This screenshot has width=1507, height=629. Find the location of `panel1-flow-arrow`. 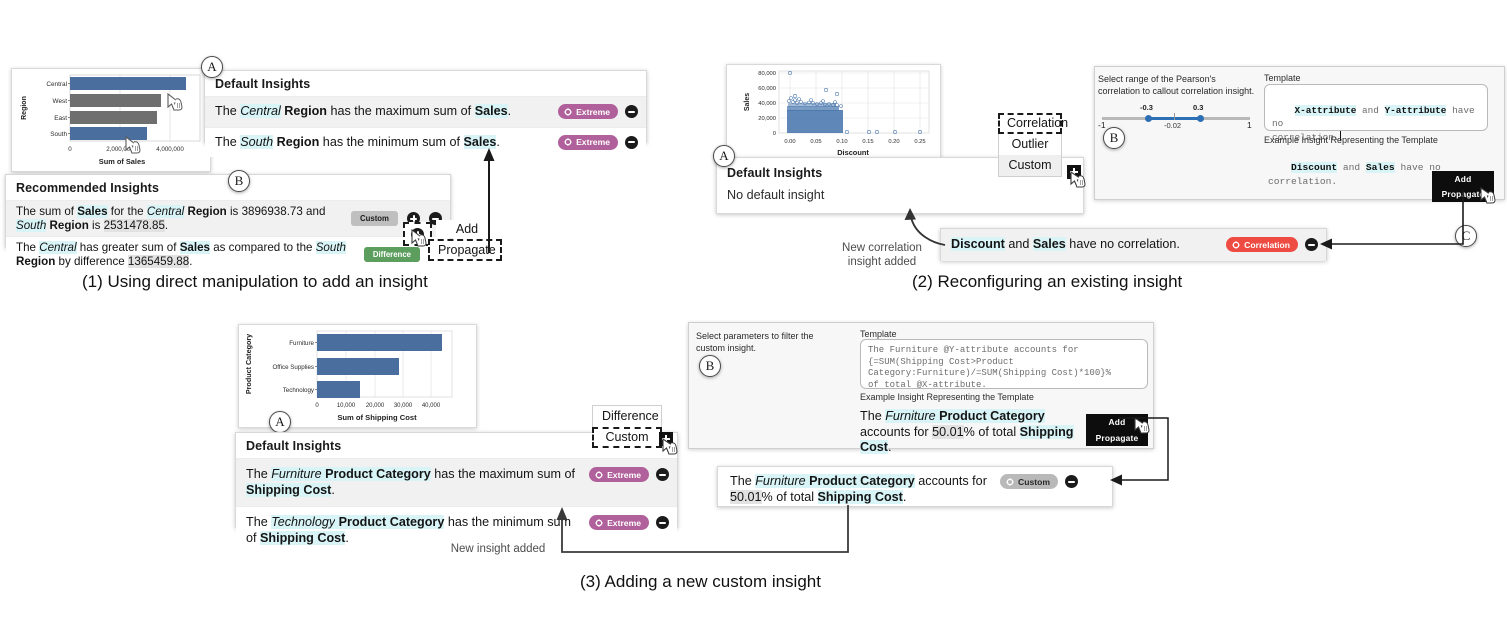

panel1-flow-arrow is located at coordinates (489, 200).